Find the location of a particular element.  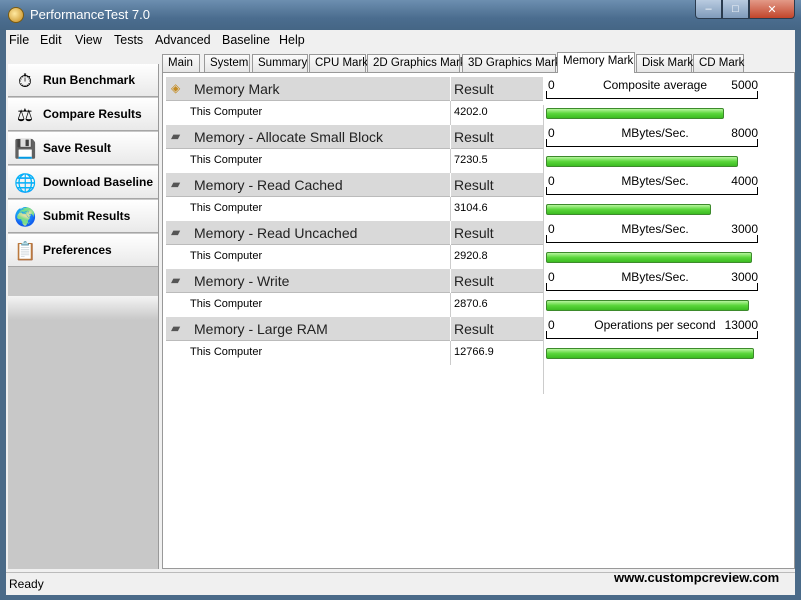

sidebar-item-label: Submit Results is located at coordinates (87, 216).